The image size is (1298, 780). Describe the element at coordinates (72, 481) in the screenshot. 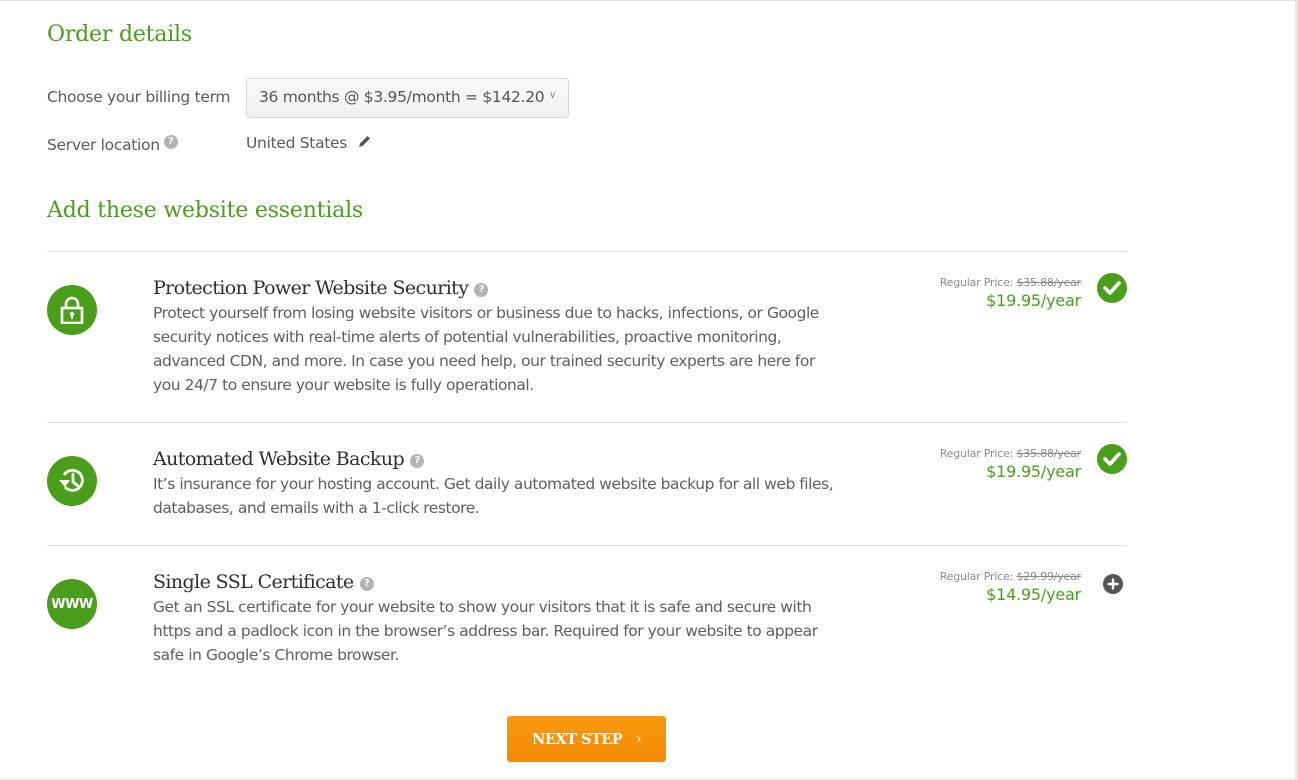

I see `backup-clock-icon` at that location.